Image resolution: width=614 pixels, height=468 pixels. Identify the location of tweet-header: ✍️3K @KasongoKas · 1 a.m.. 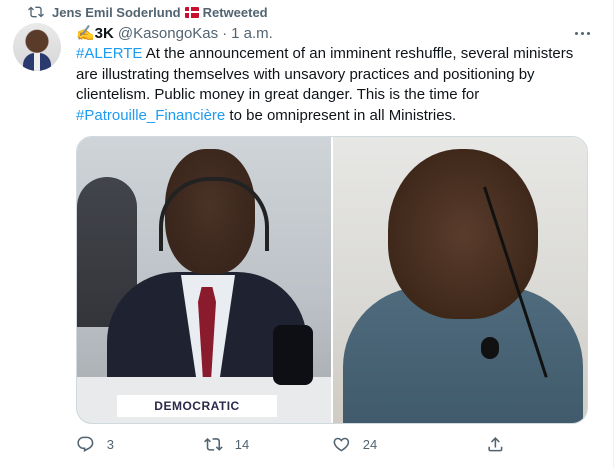
(174, 33).